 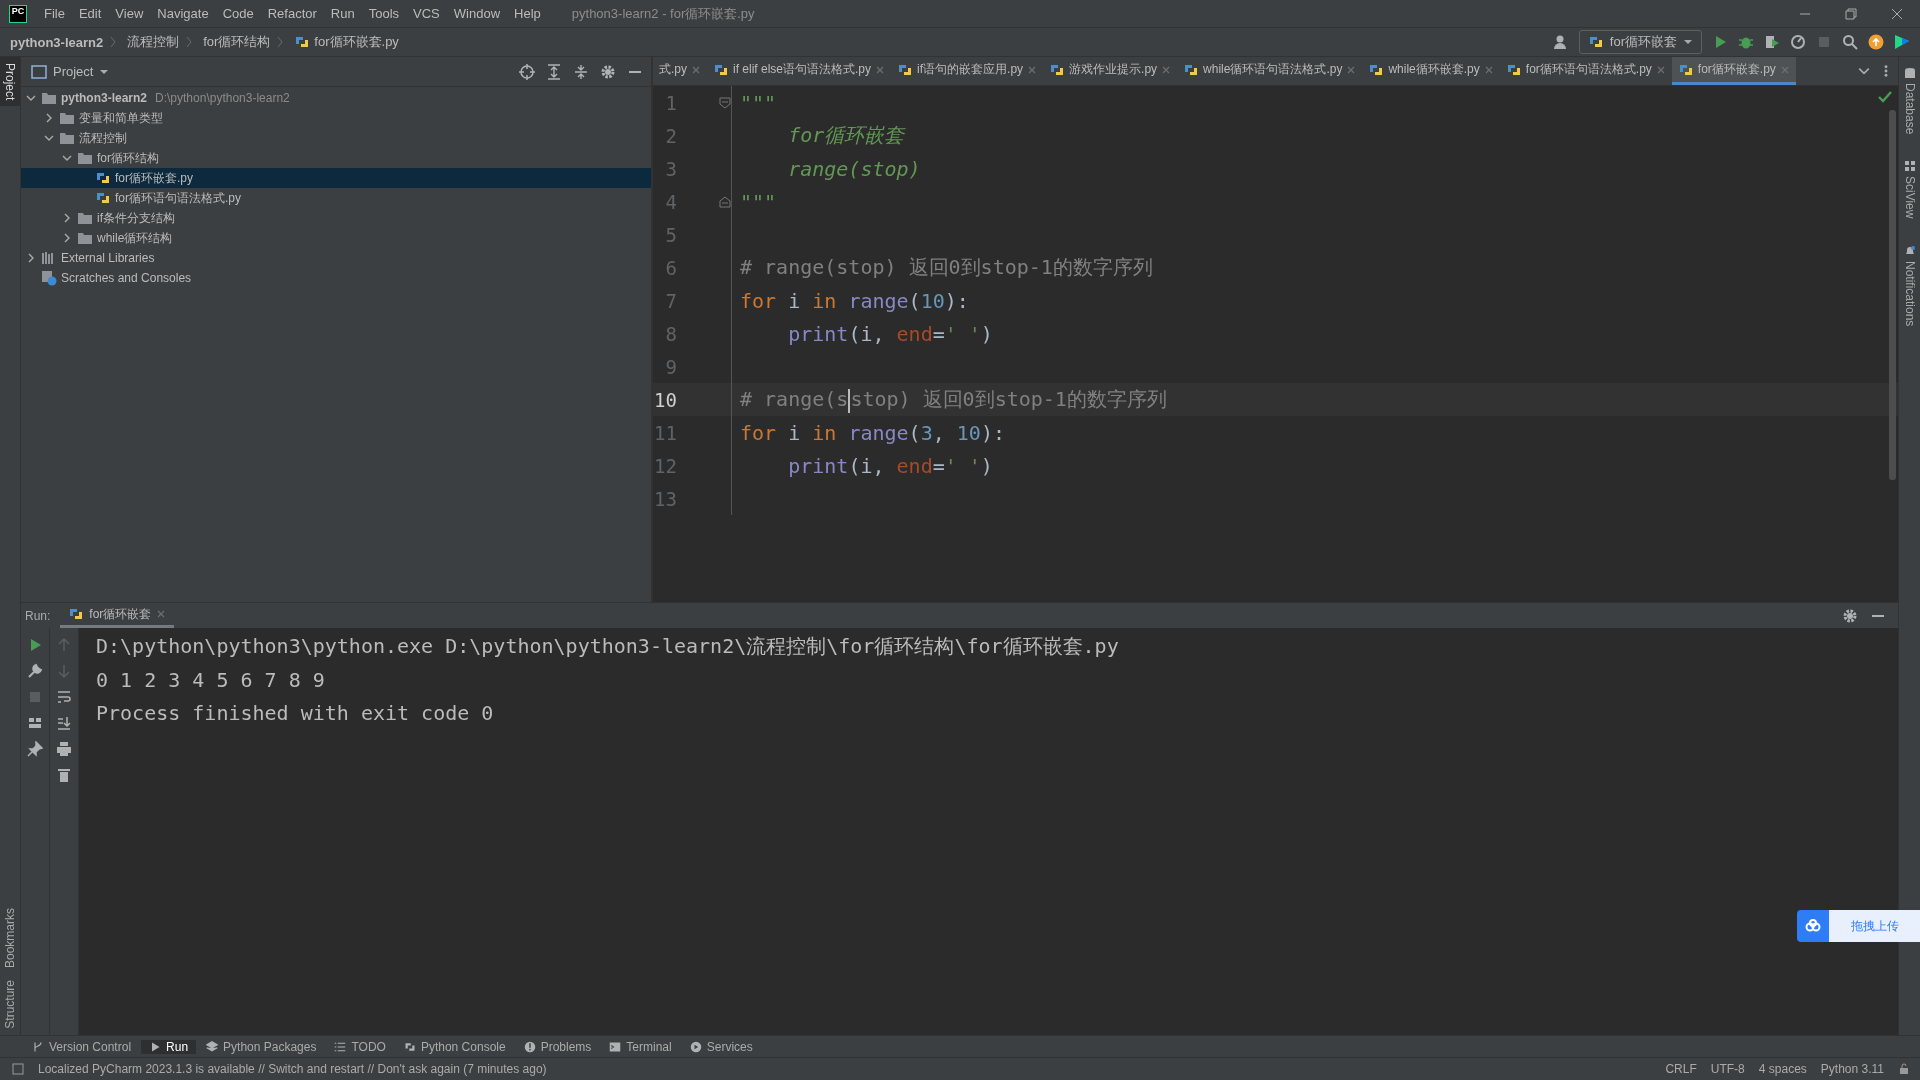 What do you see at coordinates (292, 13) in the screenshot?
I see `menu-item: Refactor` at bounding box center [292, 13].